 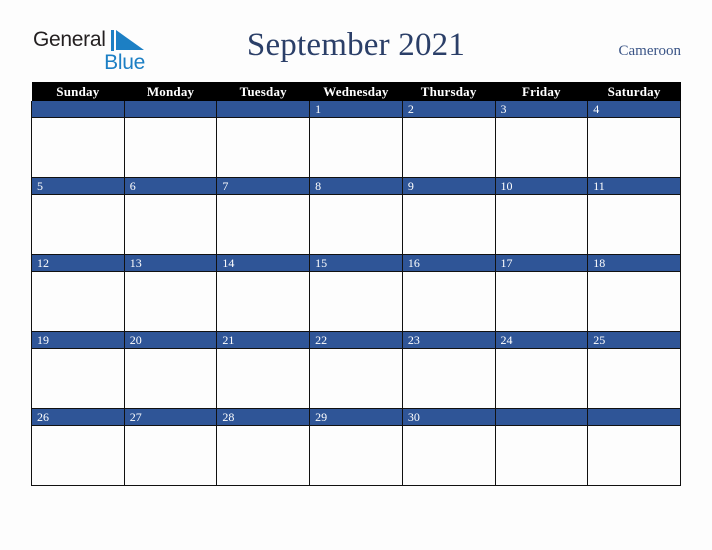 I want to click on day-number: 7, so click(x=263, y=186).